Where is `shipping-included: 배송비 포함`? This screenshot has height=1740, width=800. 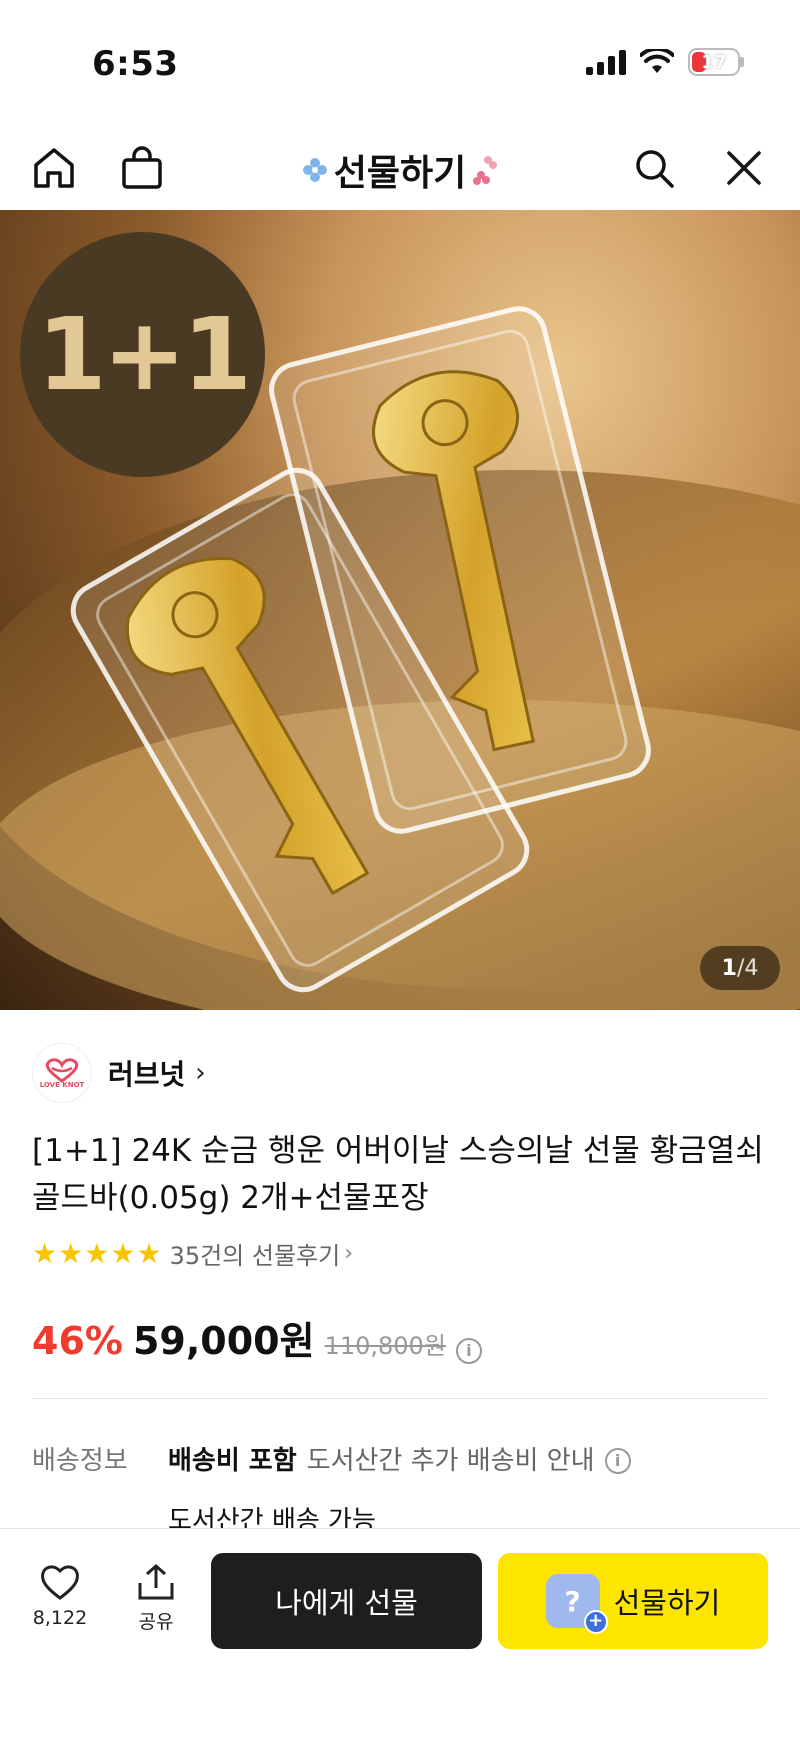
shipping-included: 배송비 포함 is located at coordinates (232, 1461).